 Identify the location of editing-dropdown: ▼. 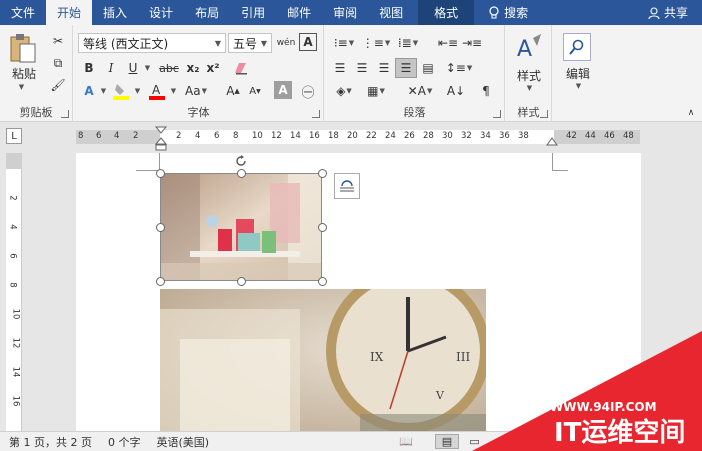
(578, 86).